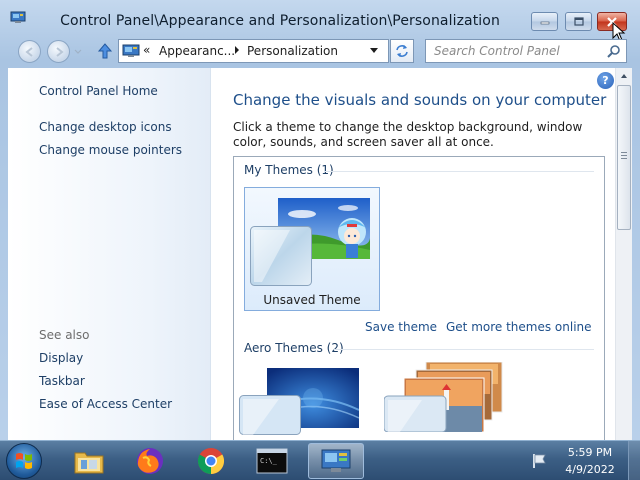 The image size is (640, 480). I want to click on windows-logo-icon, so click(24, 461).